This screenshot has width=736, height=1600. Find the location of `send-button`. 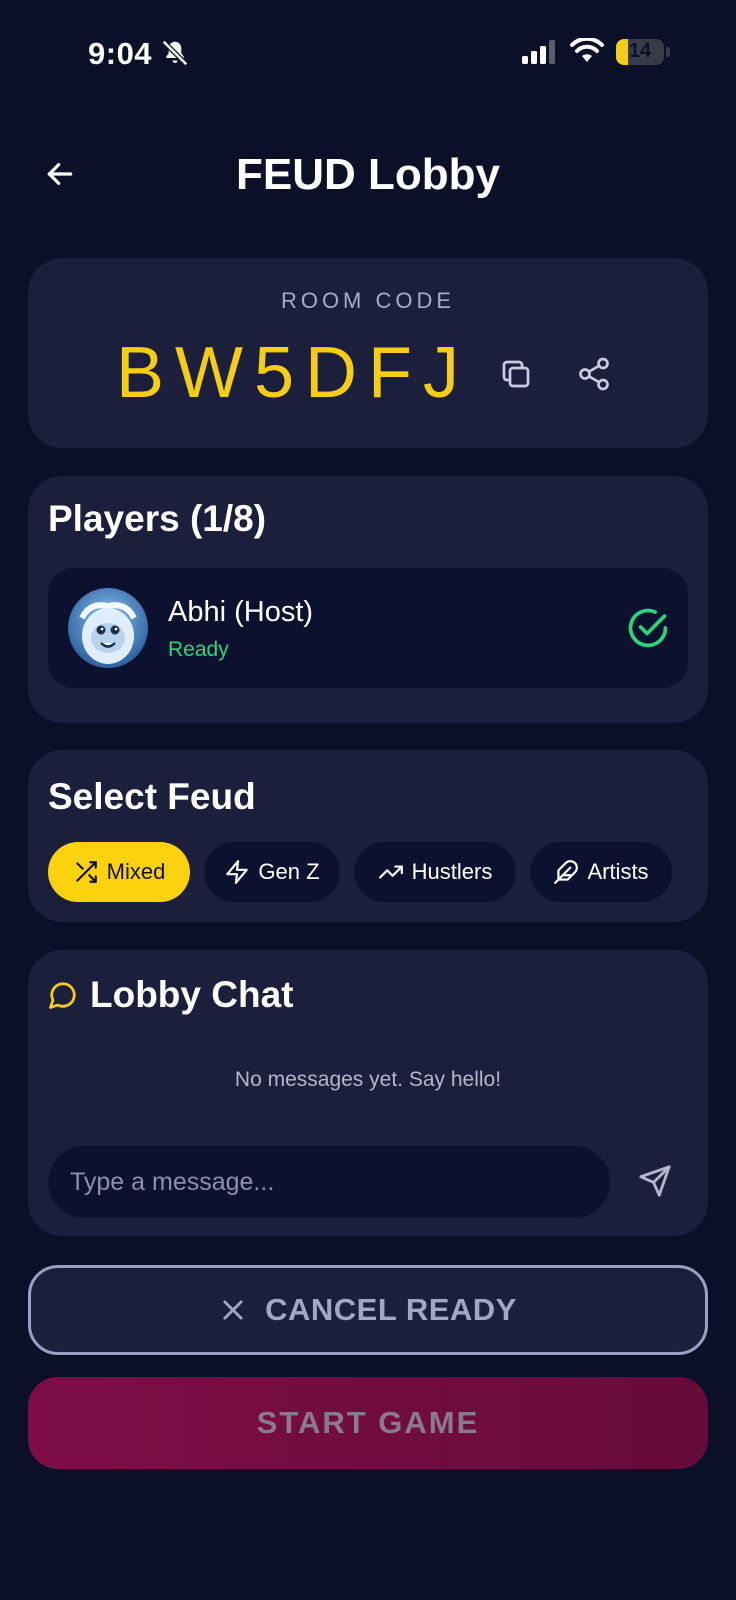

send-button is located at coordinates (655, 1183).